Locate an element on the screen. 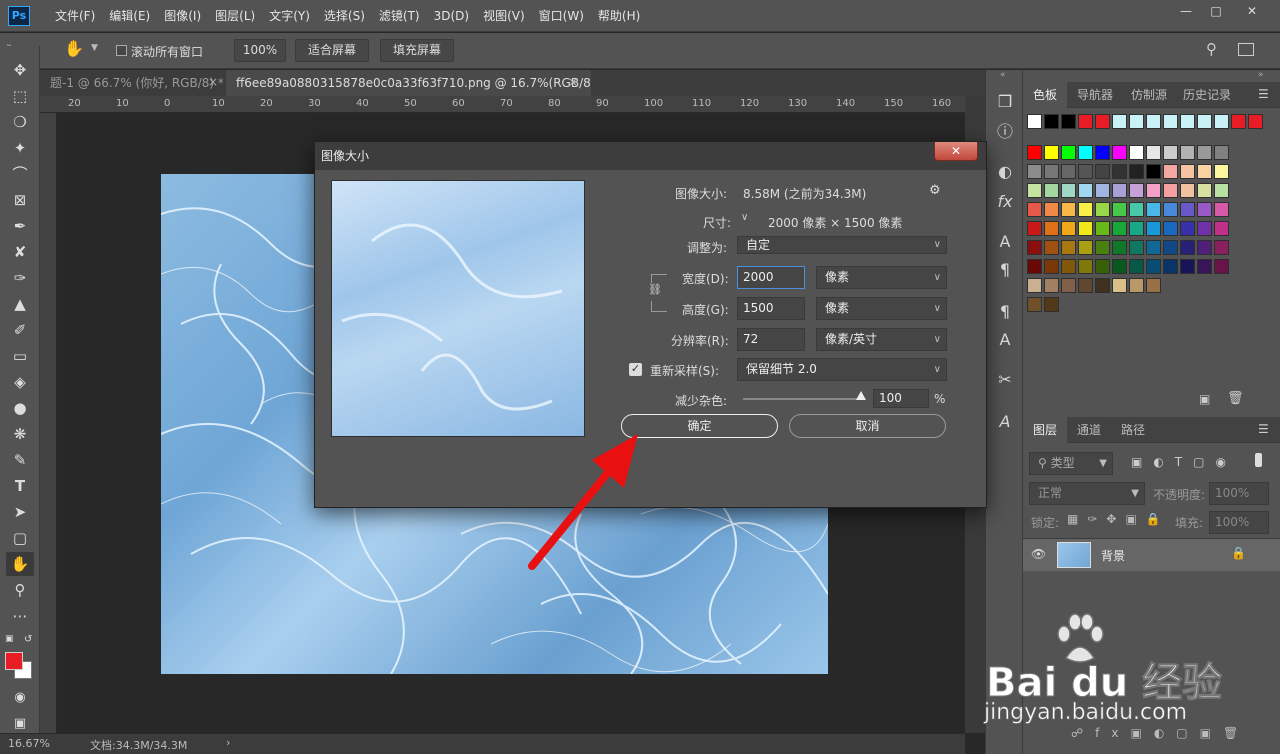 Image resolution: width=1280 pixels, height=754 pixels. move-tool-icon: ✥ is located at coordinates (20, 70).